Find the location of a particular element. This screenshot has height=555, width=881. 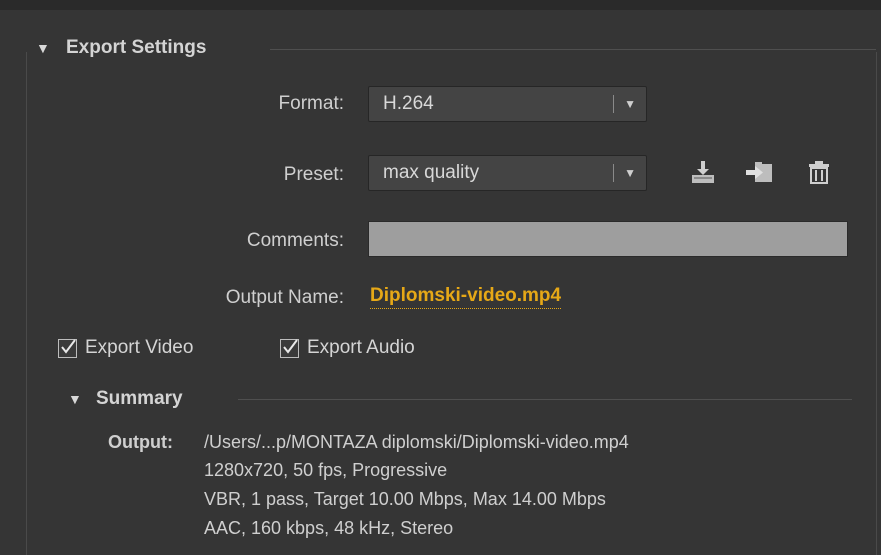

section-title: Export Settings is located at coordinates (136, 47).